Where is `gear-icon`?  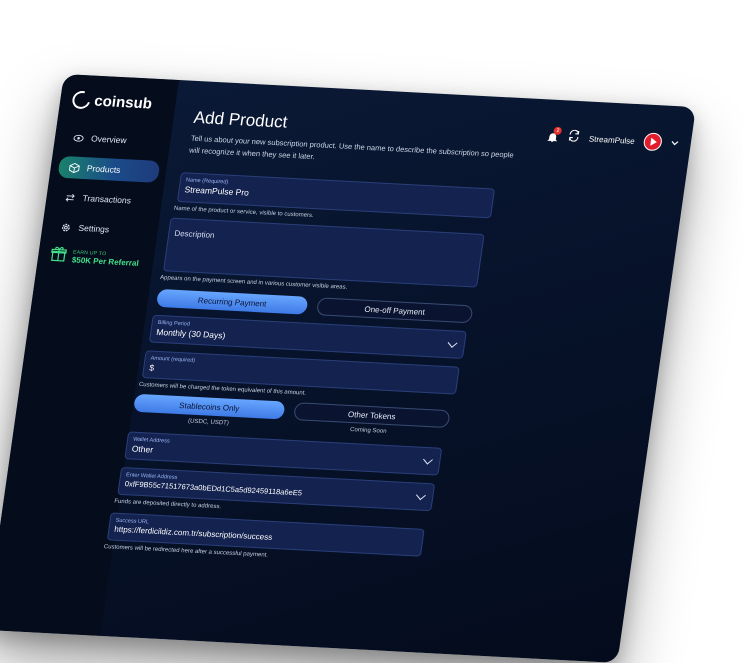
gear-icon is located at coordinates (66, 226).